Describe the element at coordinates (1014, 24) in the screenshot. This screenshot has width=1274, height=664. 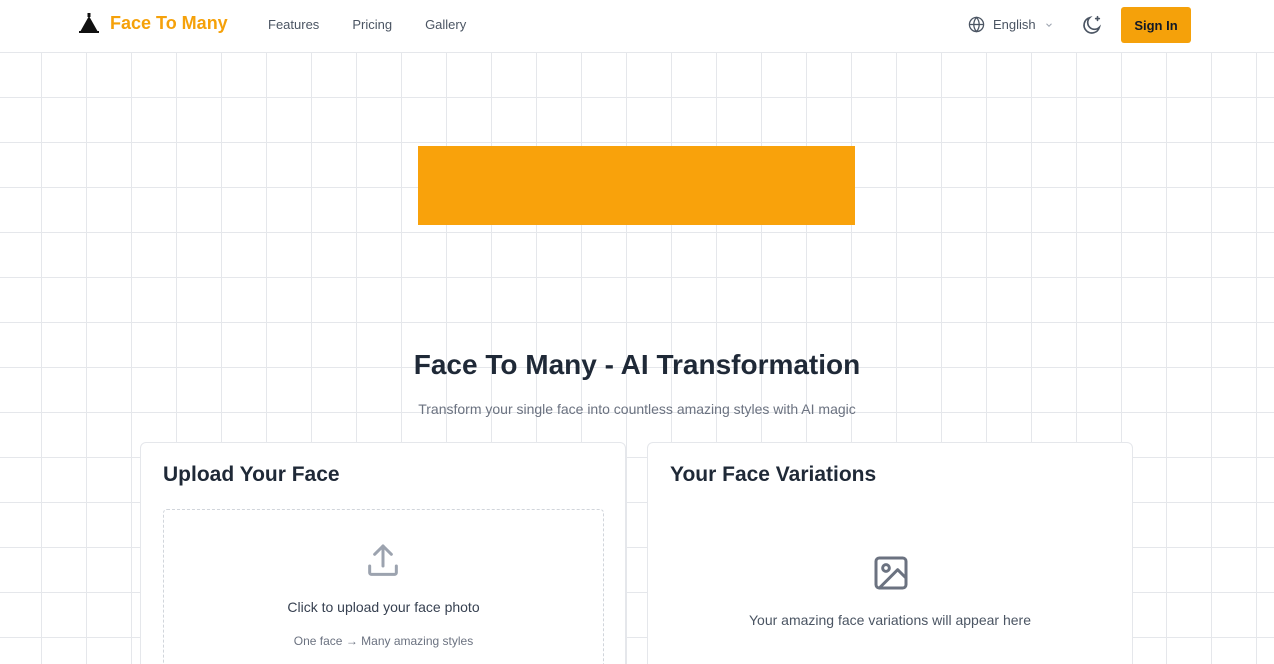
I see `language-label: English` at that location.